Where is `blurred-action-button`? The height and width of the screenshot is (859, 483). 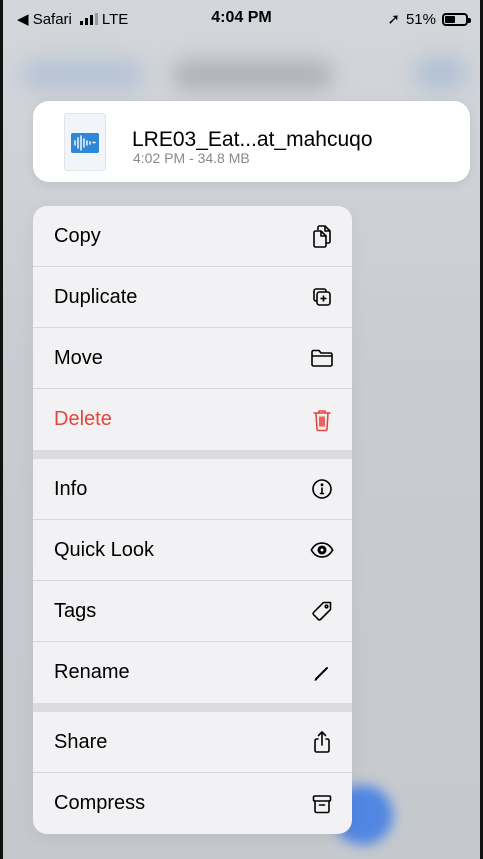 blurred-action-button is located at coordinates (440, 73).